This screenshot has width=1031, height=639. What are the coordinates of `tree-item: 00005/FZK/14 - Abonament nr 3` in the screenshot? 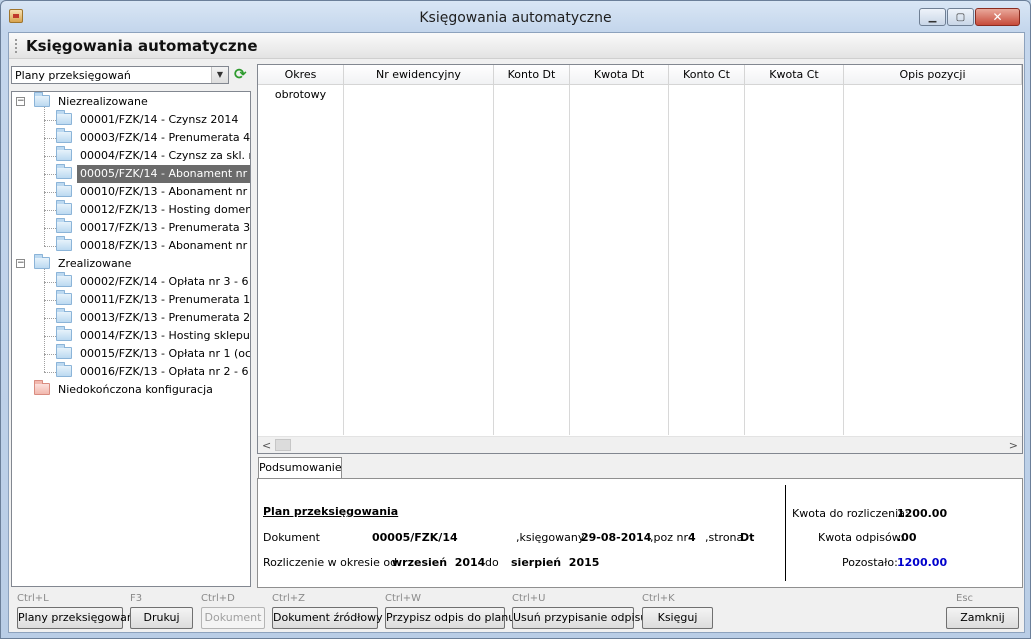 It's located at (153, 173).